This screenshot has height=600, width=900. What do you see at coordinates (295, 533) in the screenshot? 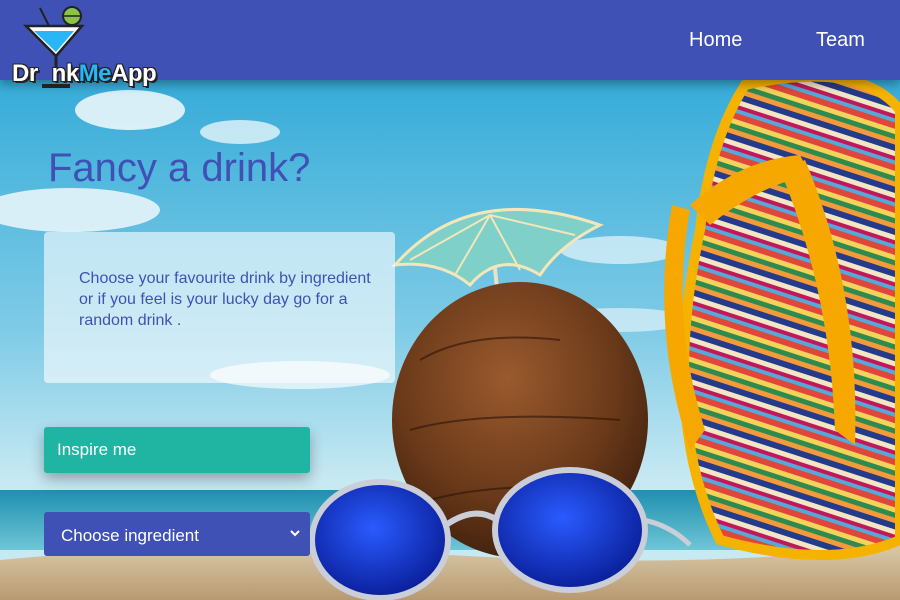
I see `chevron-down-icon` at bounding box center [295, 533].